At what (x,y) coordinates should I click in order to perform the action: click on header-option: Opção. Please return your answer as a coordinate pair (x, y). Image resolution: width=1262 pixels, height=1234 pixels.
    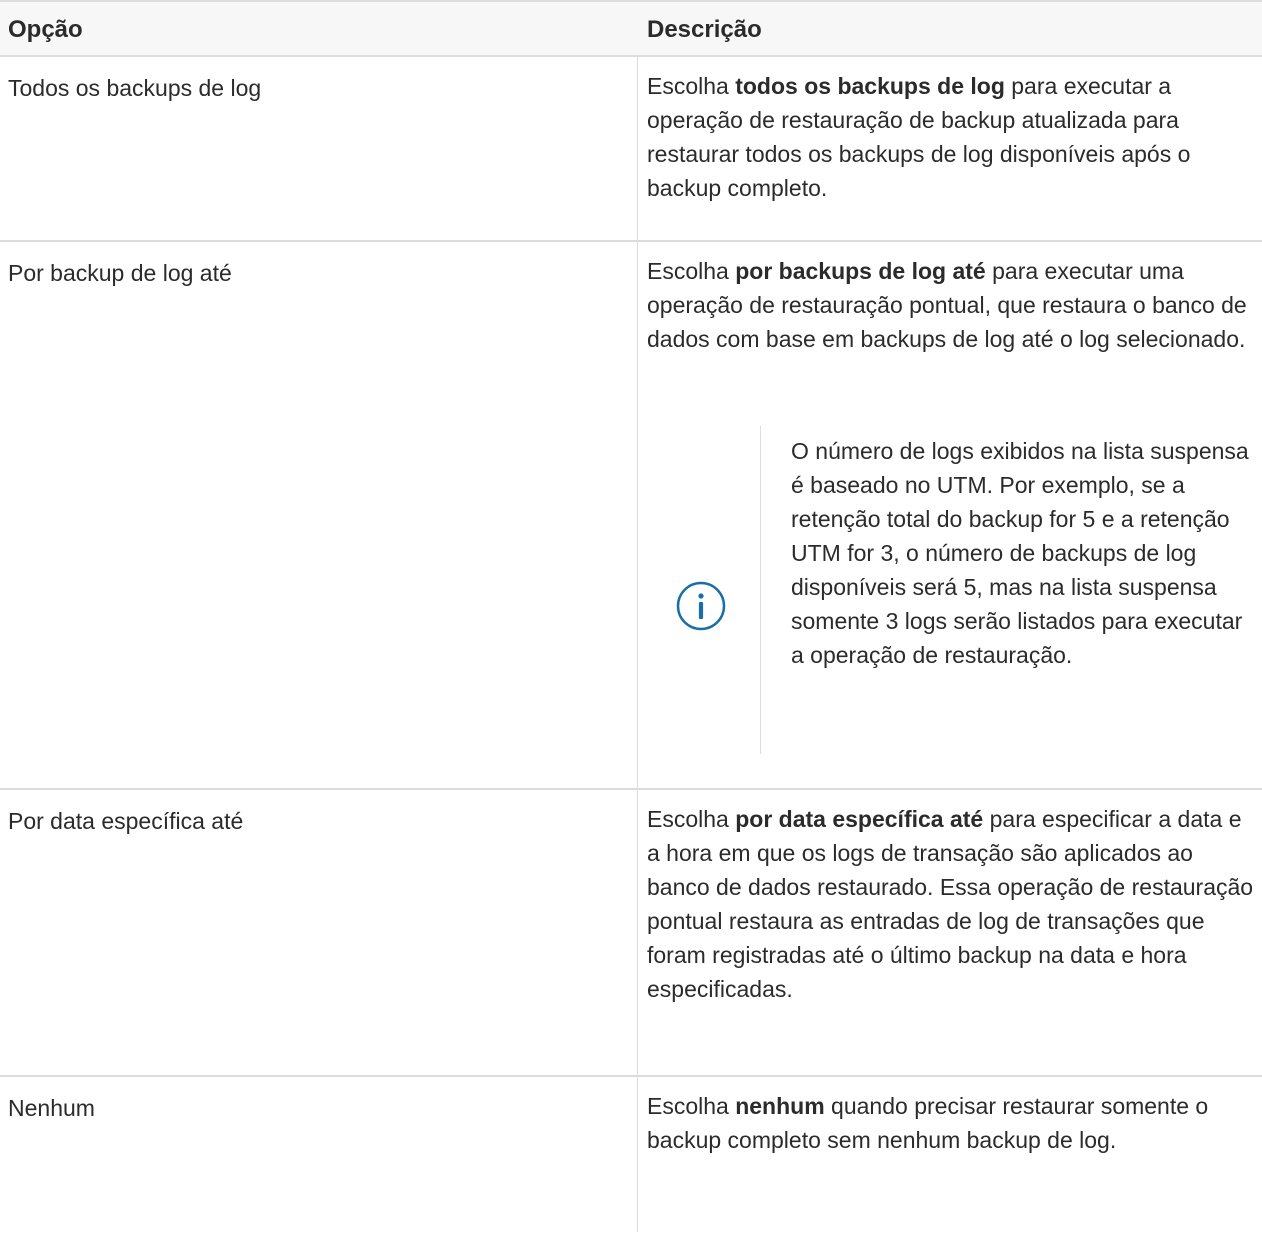
    Looking at the image, I should click on (45, 29).